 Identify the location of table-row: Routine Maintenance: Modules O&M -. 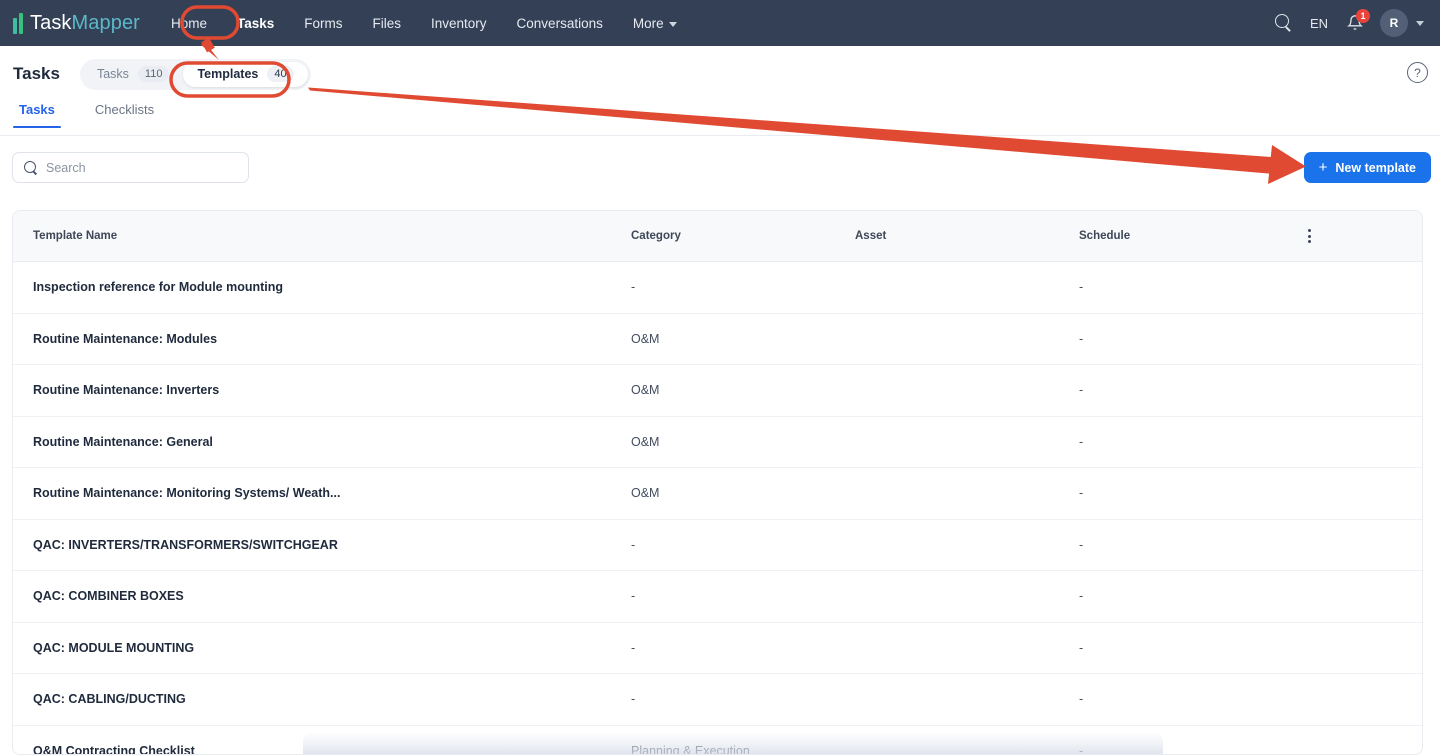
(717, 339).